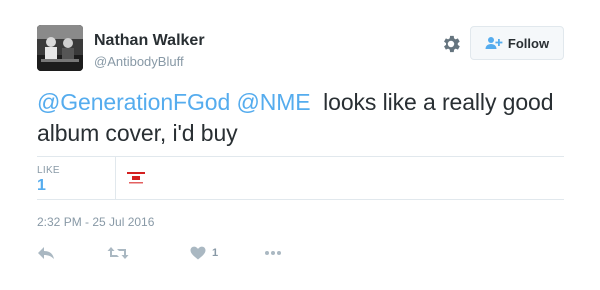 The height and width of the screenshot is (290, 600). I want to click on heart-icon, so click(198, 253).